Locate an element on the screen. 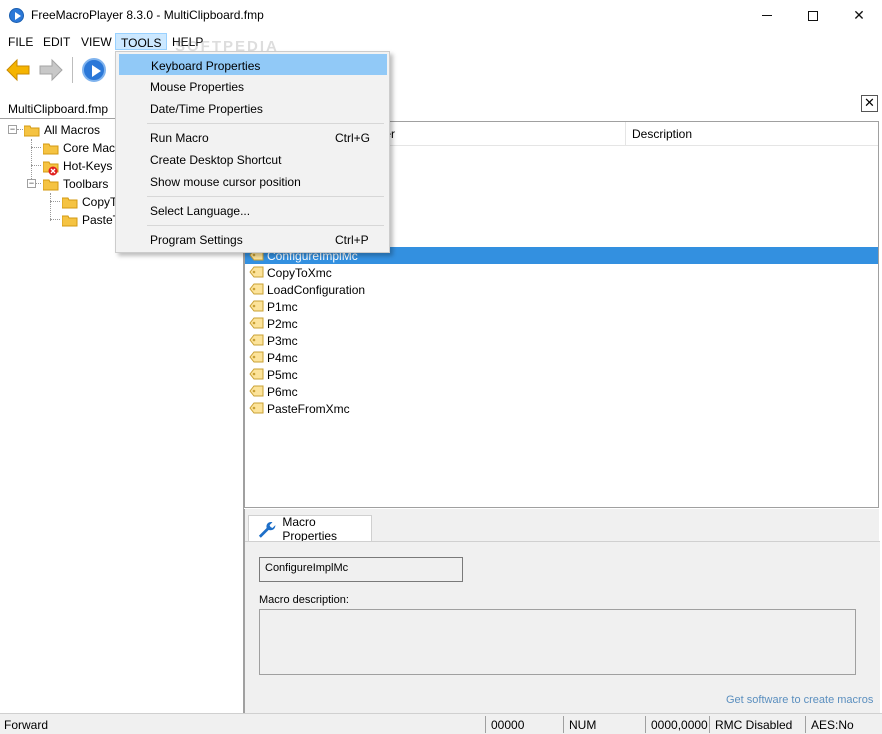 The height and width of the screenshot is (734, 882). back-arrow-icon is located at coordinates (18, 70).